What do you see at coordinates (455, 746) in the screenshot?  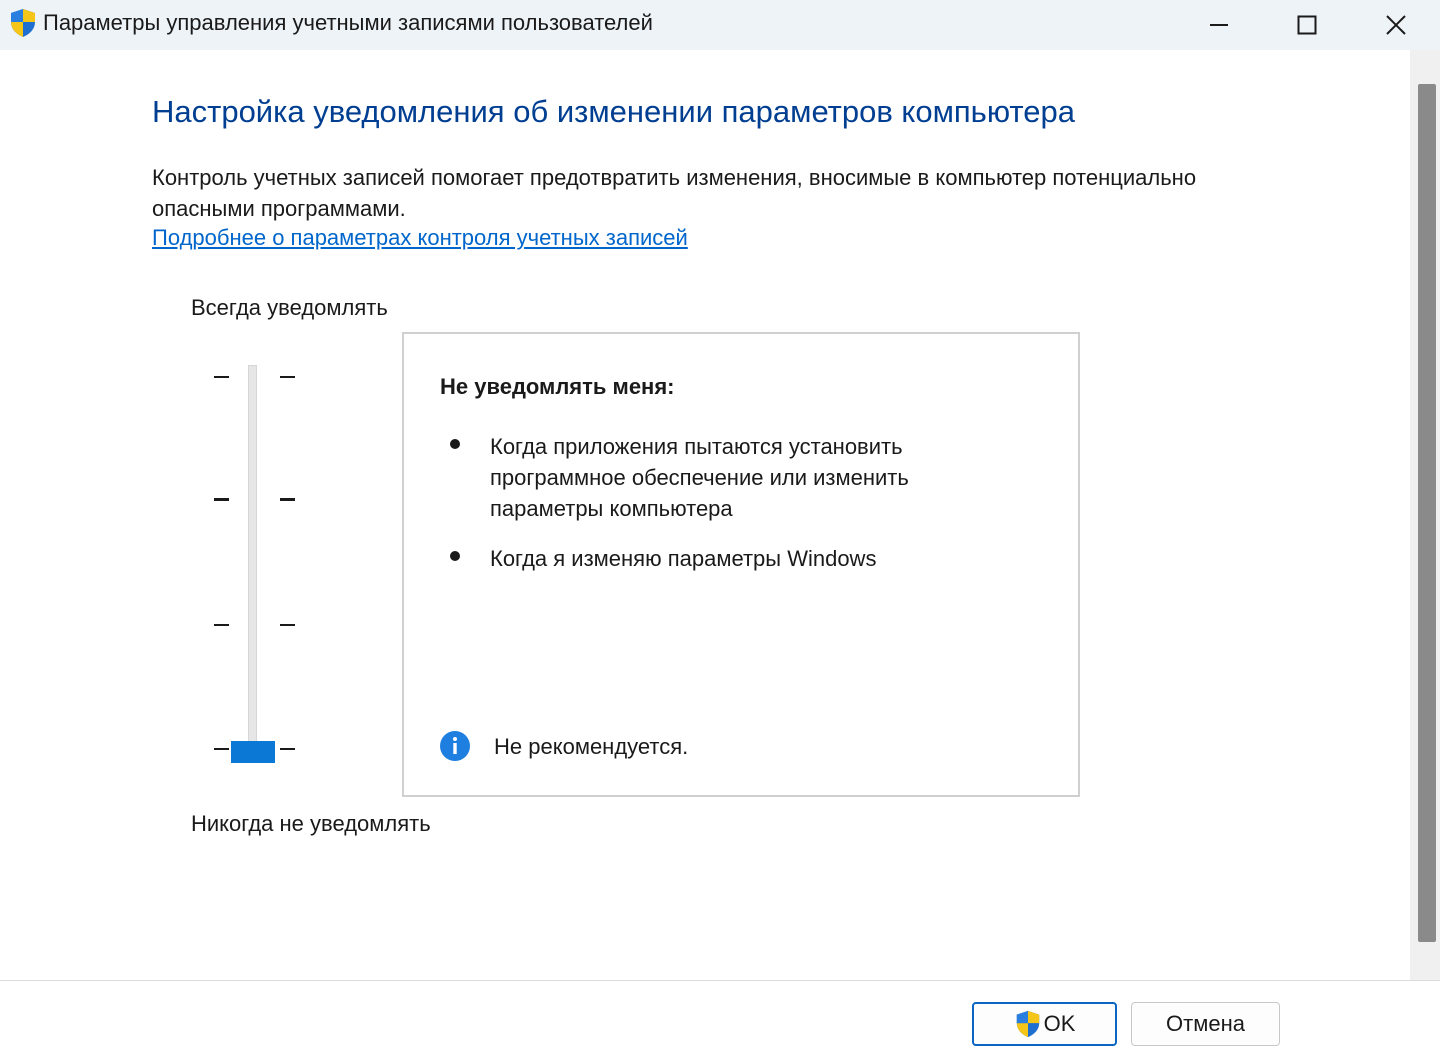 I see `info-icon` at bounding box center [455, 746].